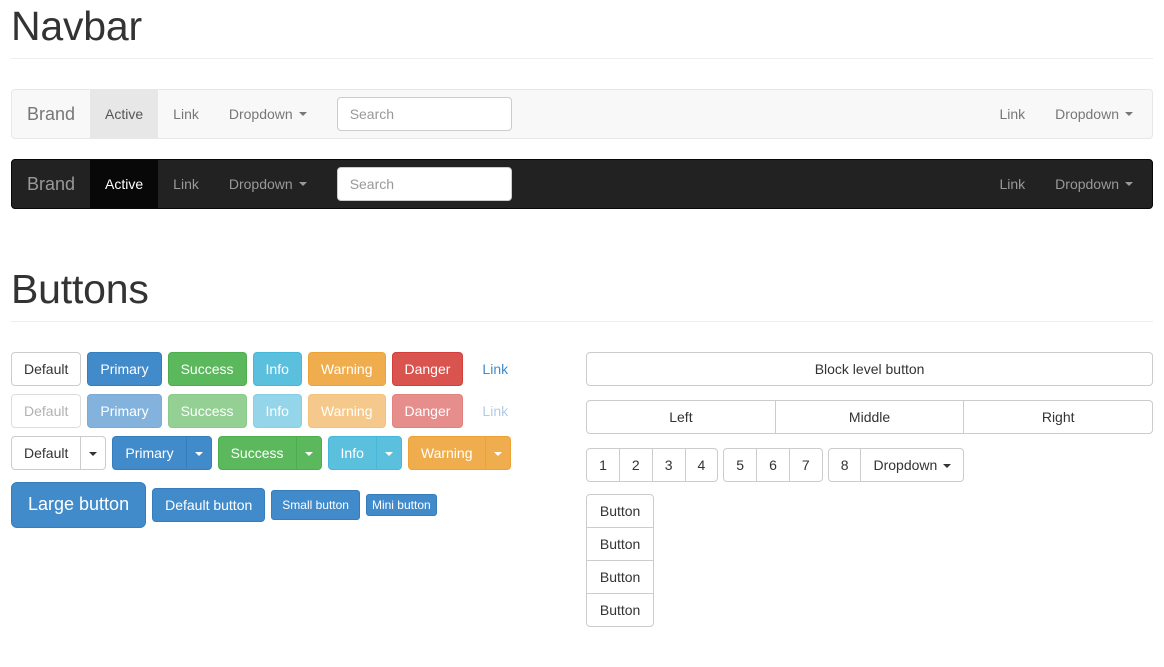  I want to click on split-button-primary-toggle, so click(198, 453).